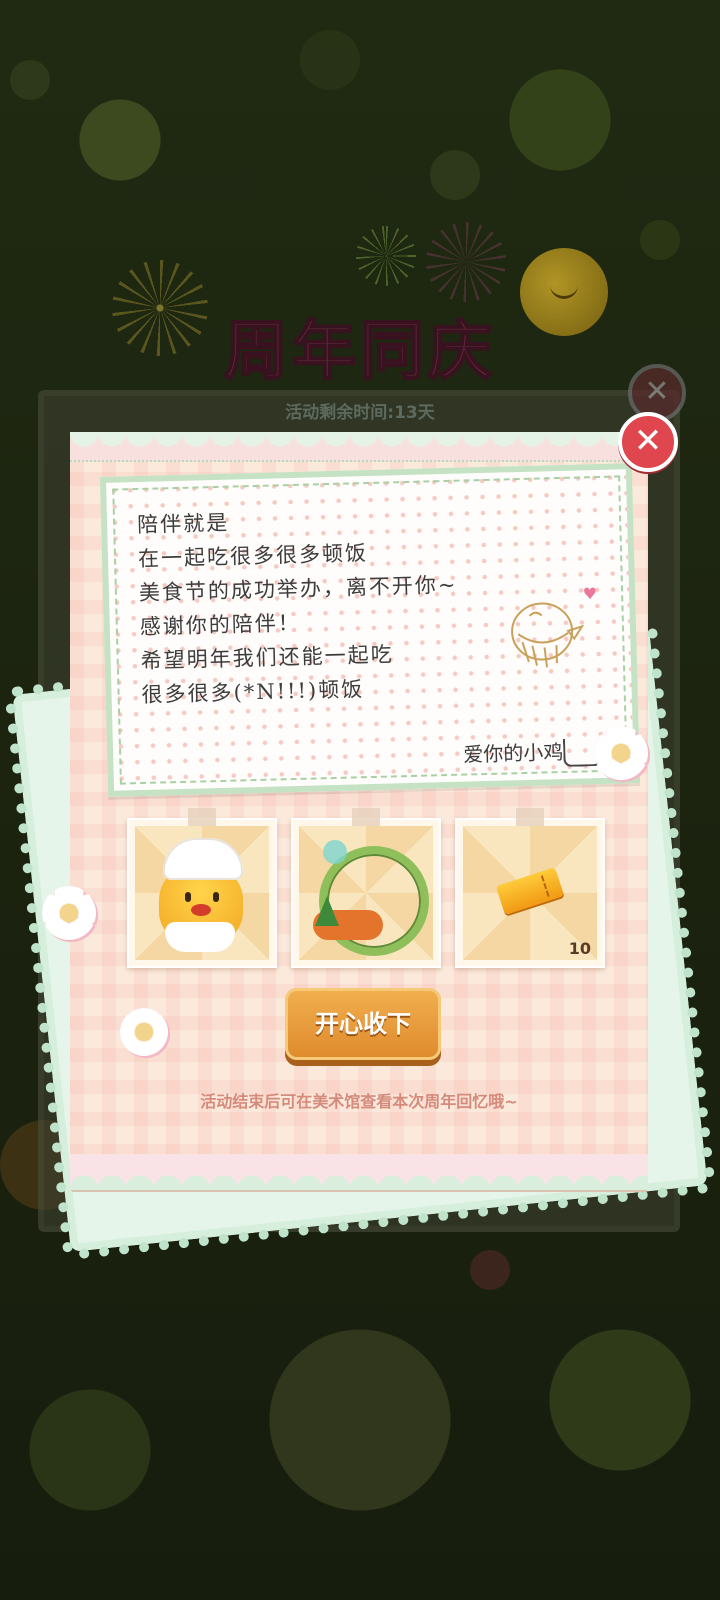 The image size is (720, 1600). I want to click on card-bottom-border, so click(359, 1172).